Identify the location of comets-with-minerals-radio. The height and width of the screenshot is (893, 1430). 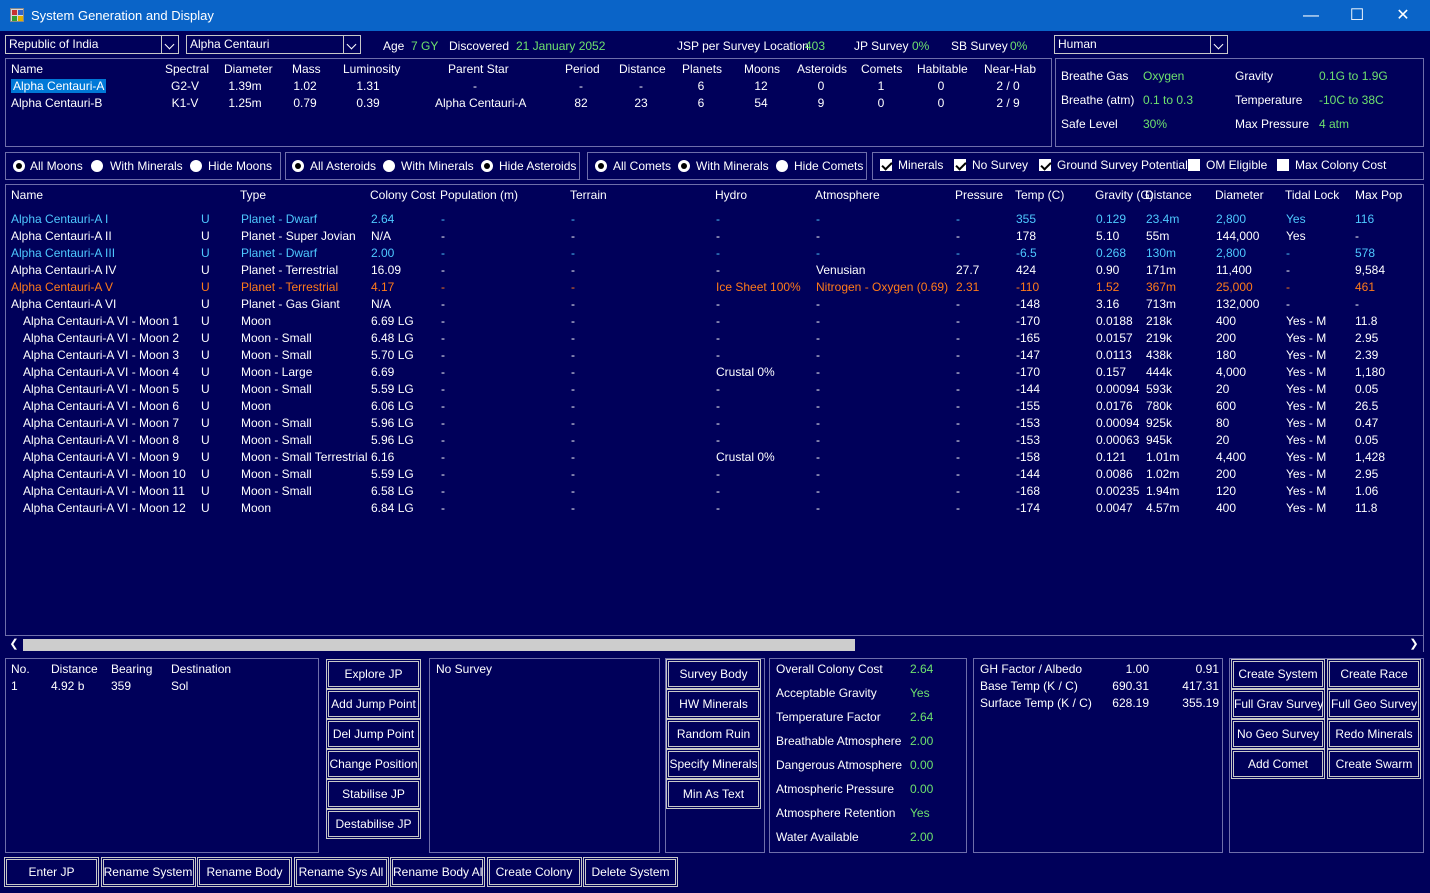
(684, 166).